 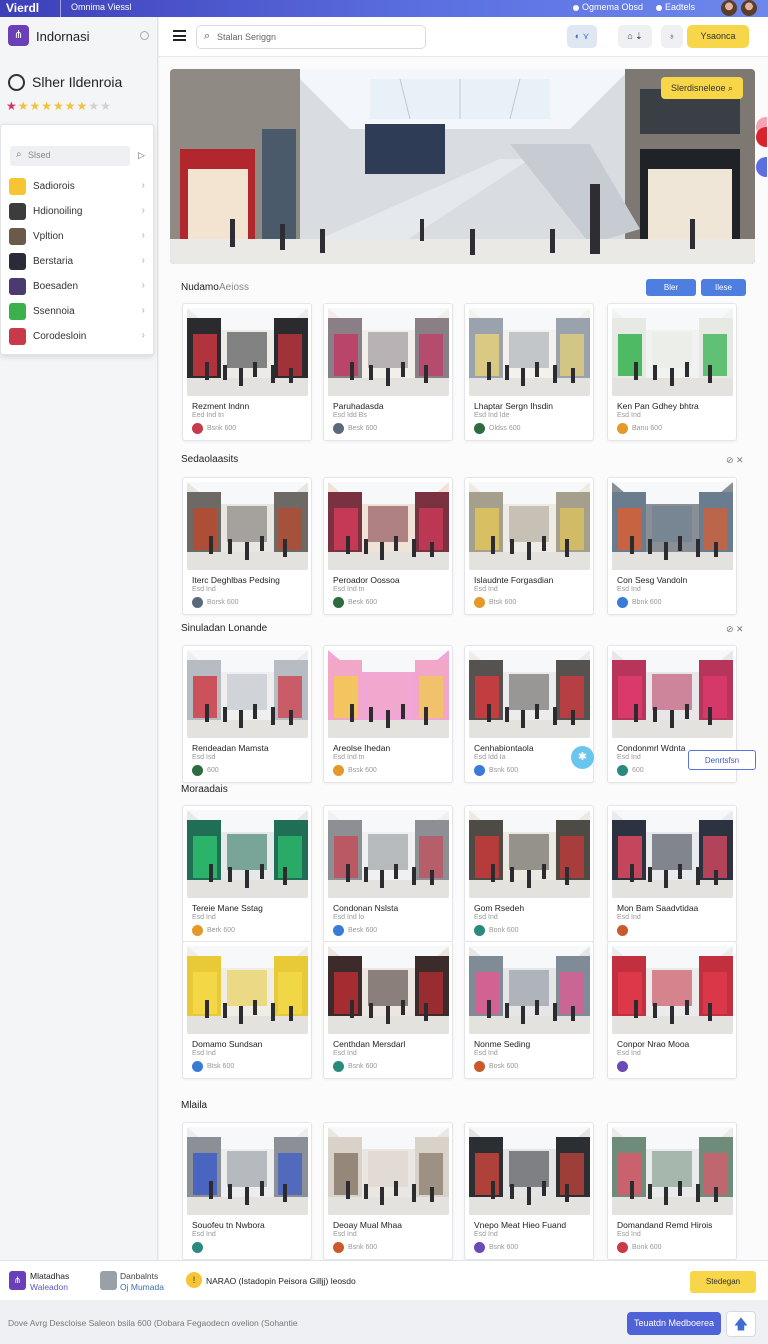 I want to click on store-card: Peroador Oossoa Esd Ind tn Besk 600, so click(x=388, y=546).